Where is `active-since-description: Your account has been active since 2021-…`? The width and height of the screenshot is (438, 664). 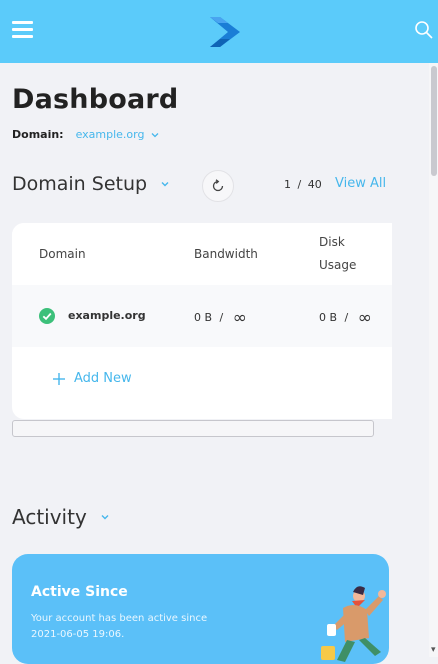 active-since-description: Your account has been active since 2021-… is located at coordinates (119, 626).